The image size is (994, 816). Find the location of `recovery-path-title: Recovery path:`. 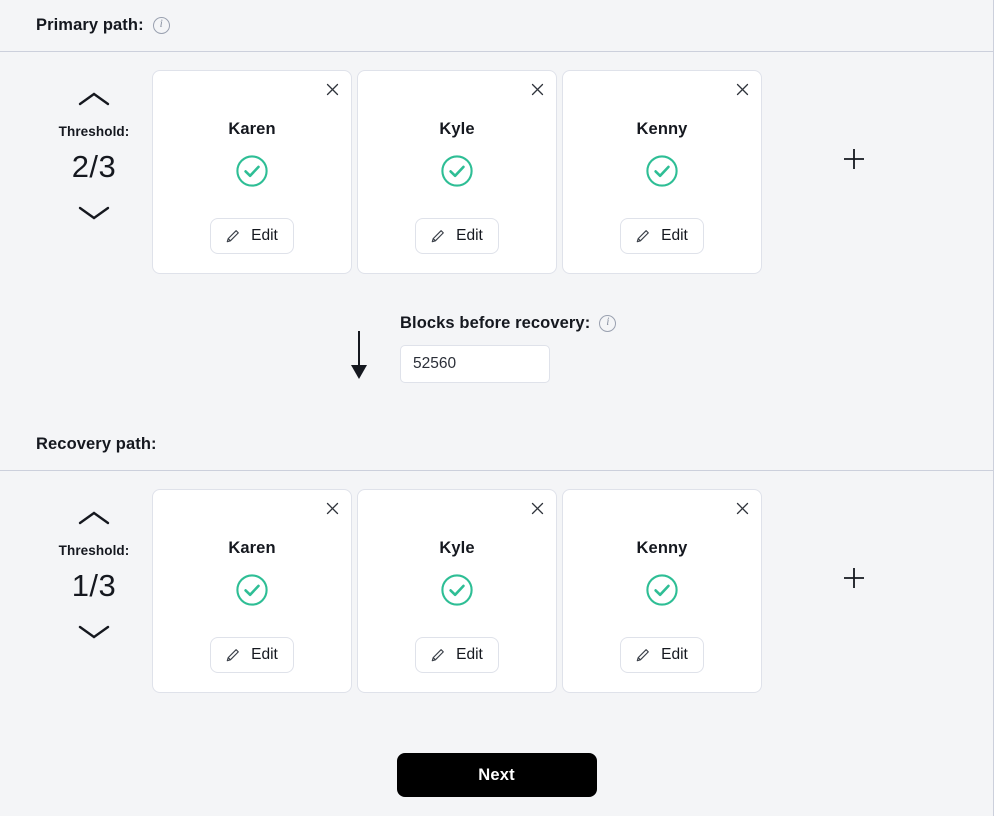

recovery-path-title: Recovery path: is located at coordinates (96, 444).